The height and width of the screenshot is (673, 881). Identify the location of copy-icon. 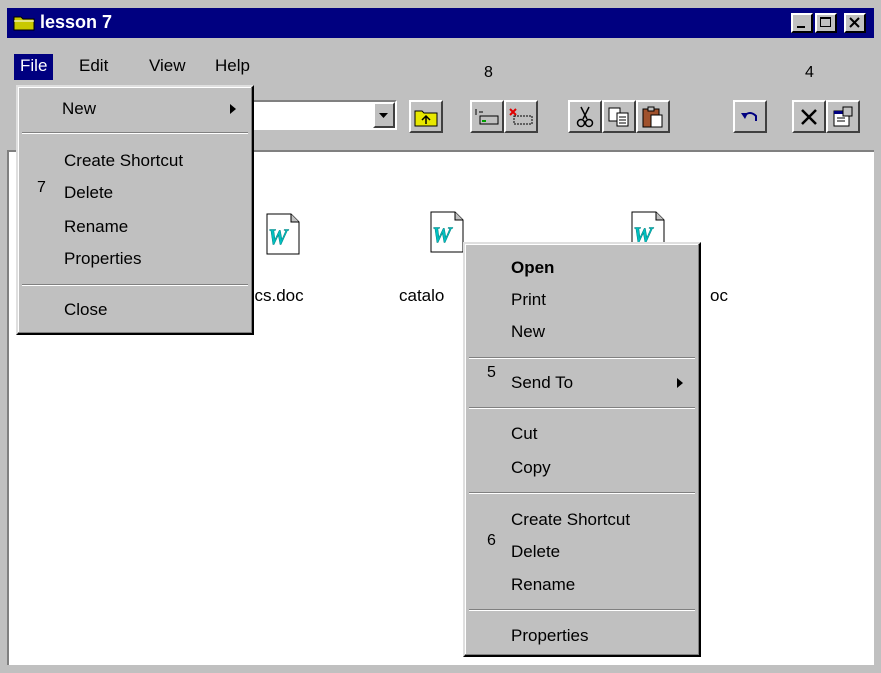
(618, 116).